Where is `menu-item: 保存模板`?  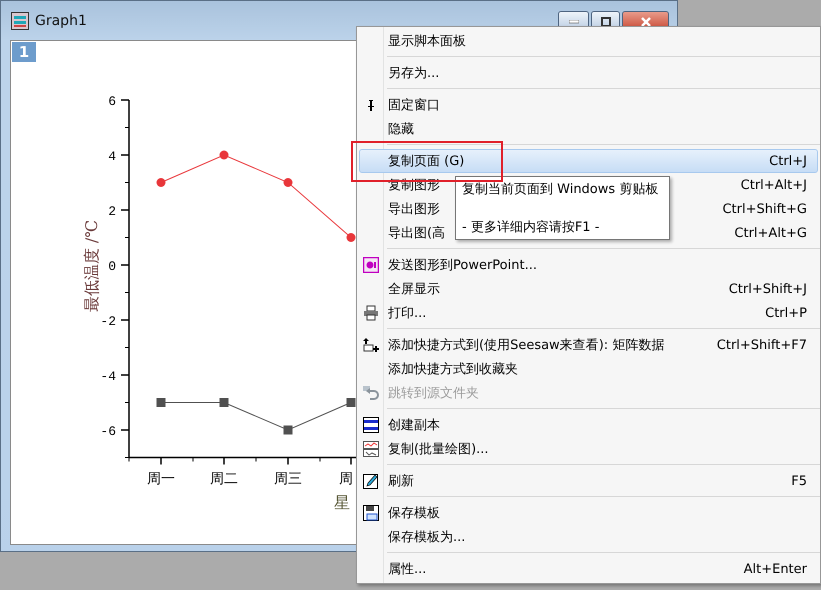
menu-item: 保存模板 is located at coordinates (588, 513).